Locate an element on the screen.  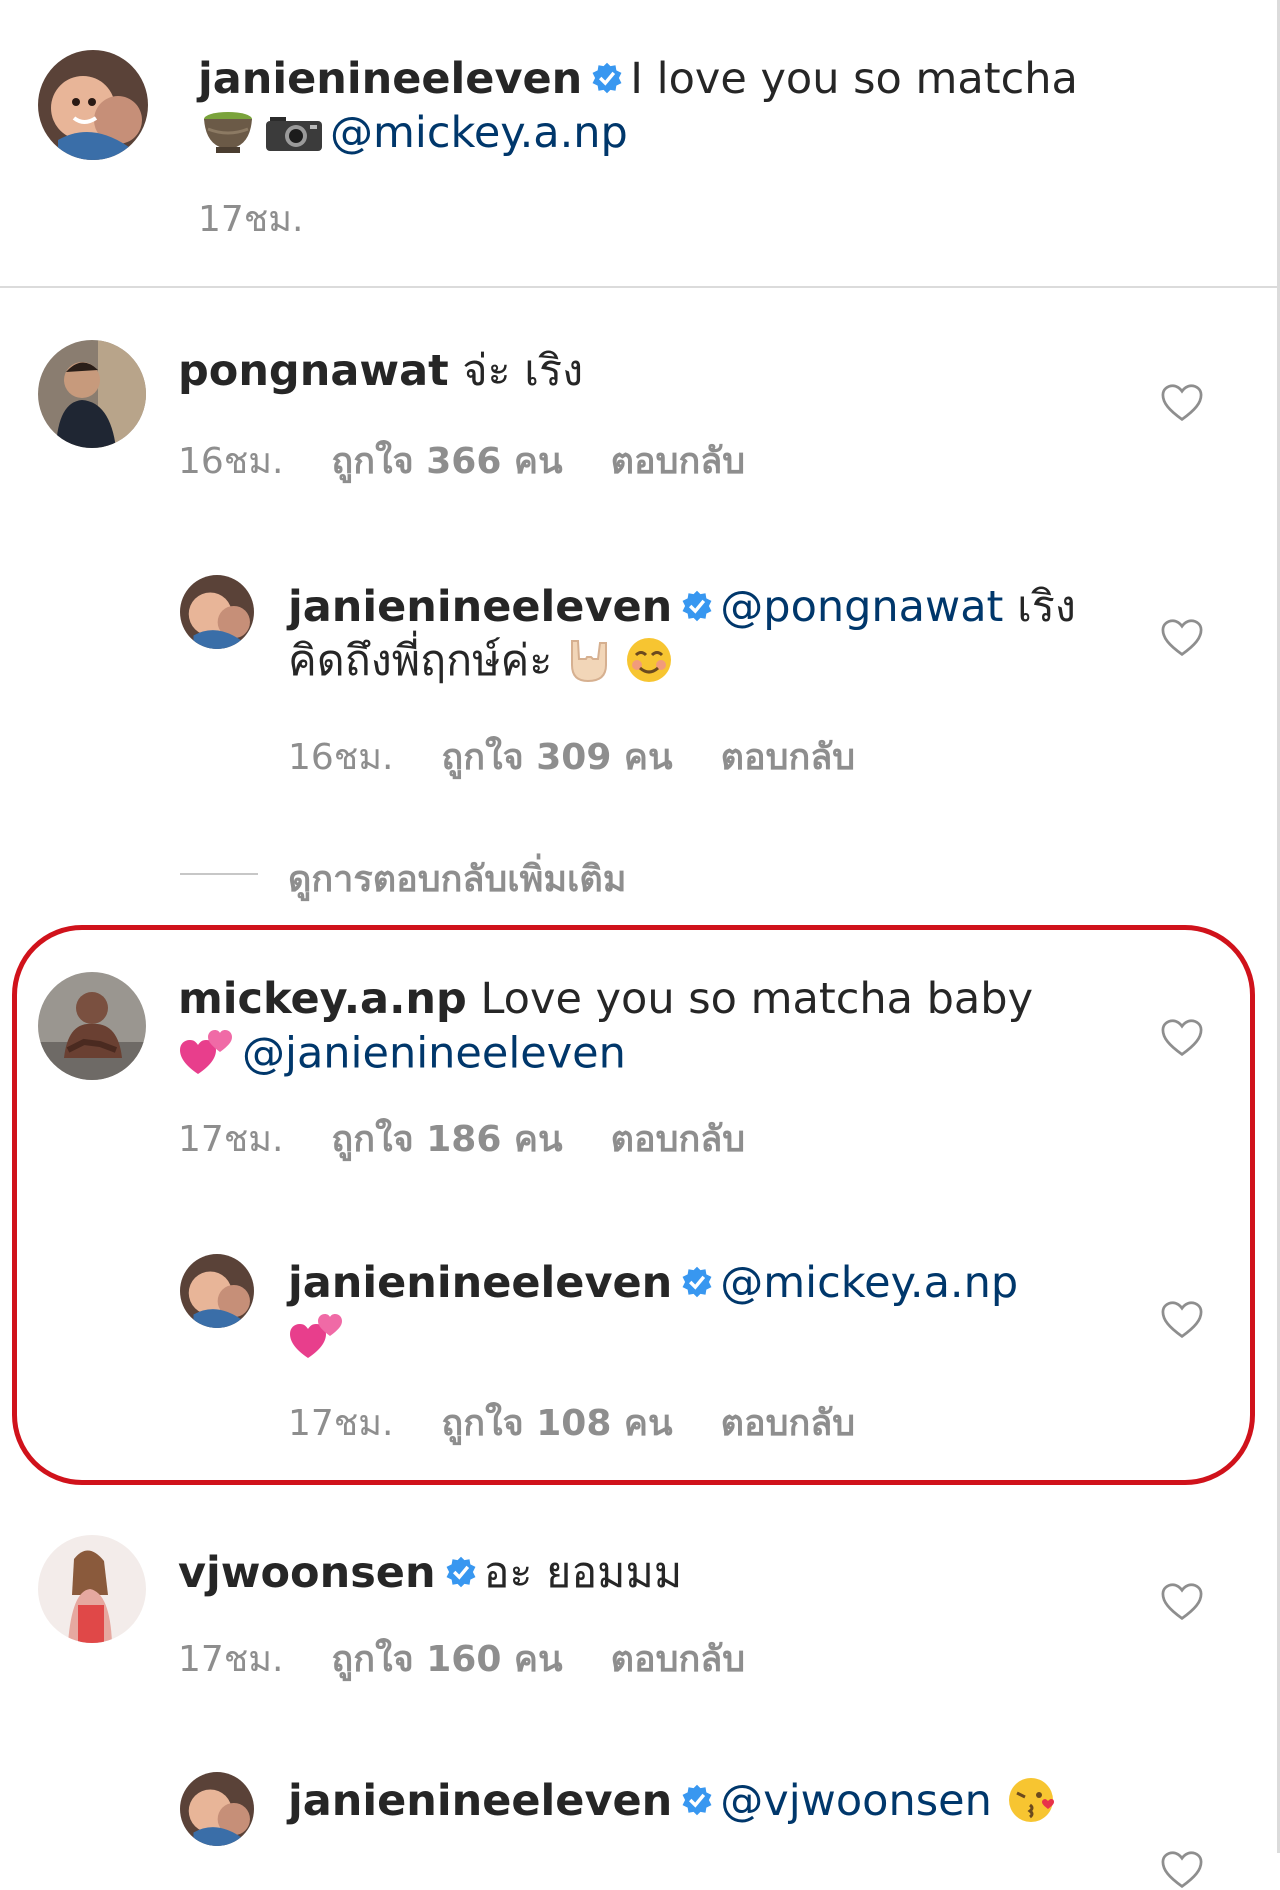
like-count: ถูกใจ 366 คน is located at coordinates (446, 461).